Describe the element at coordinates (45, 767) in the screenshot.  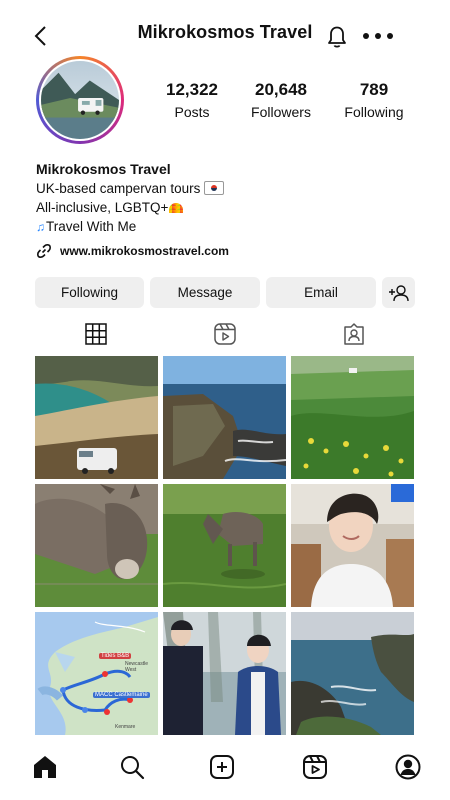
I see `home-icon` at that location.